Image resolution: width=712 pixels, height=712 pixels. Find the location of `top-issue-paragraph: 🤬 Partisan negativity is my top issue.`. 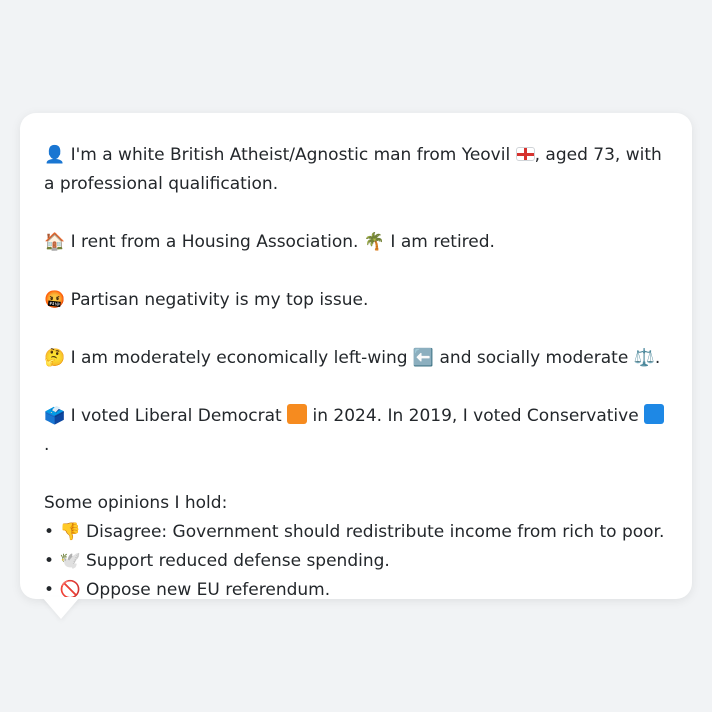

top-issue-paragraph: 🤬 Partisan negativity is my top issue. is located at coordinates (356, 300).